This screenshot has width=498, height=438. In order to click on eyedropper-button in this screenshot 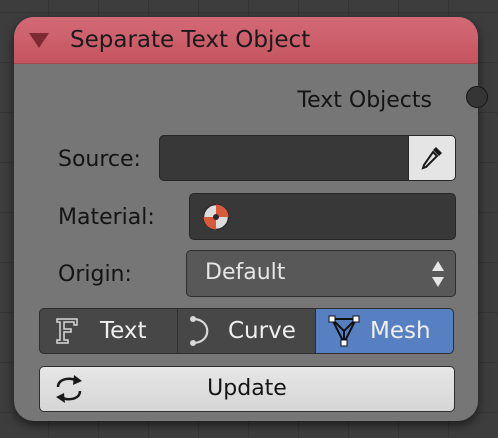, I will do `click(432, 158)`.